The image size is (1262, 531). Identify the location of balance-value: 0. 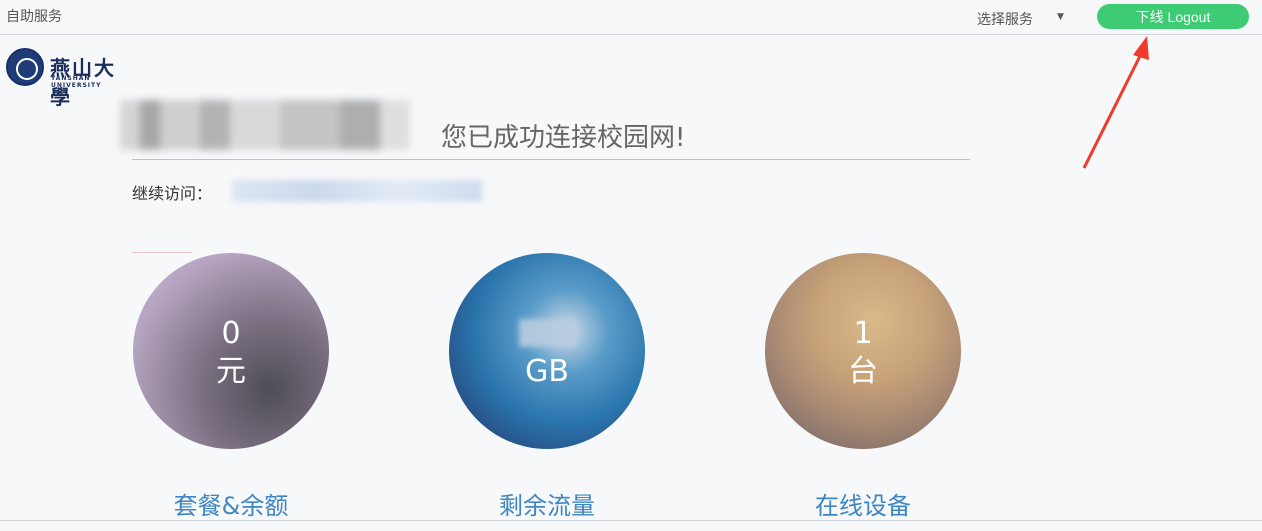
(231, 333).